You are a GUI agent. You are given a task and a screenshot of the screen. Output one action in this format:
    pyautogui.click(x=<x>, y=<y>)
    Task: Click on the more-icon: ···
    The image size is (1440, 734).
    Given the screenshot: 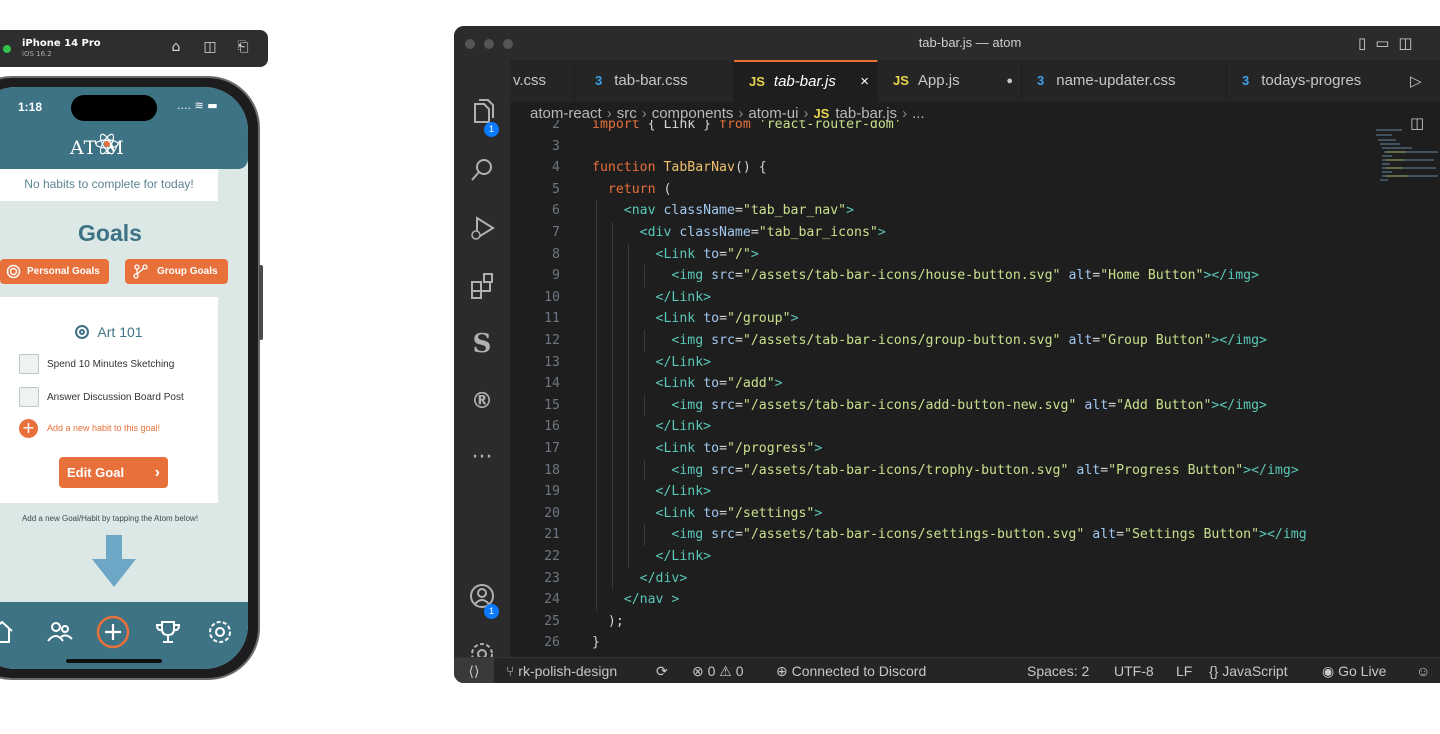 What is the action you would take?
    pyautogui.click(x=482, y=458)
    